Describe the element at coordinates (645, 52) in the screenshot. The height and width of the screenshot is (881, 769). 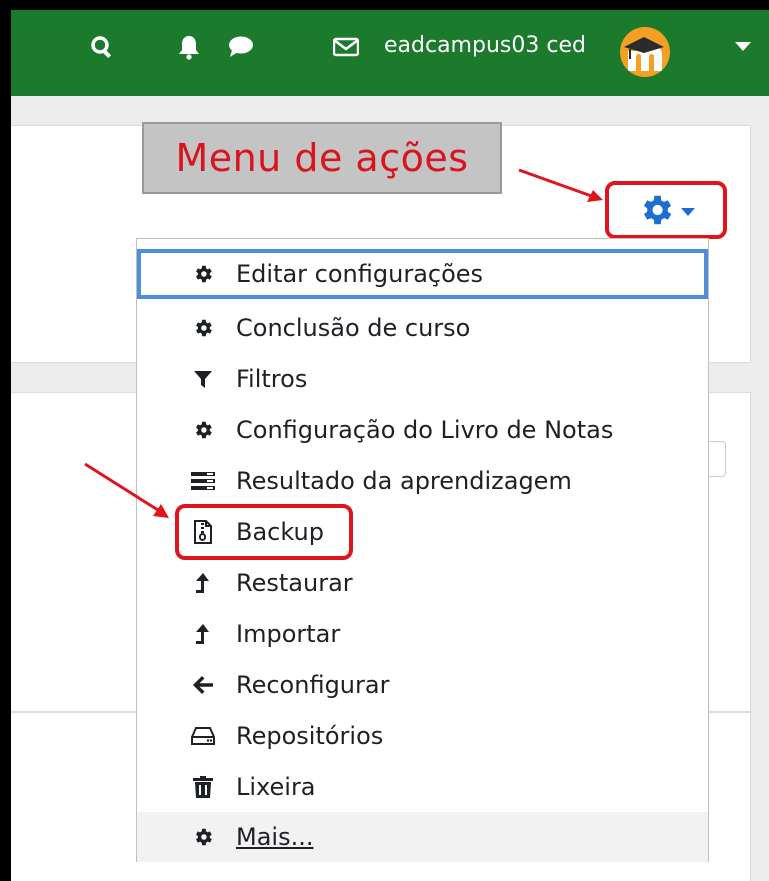
I see `avatar` at that location.